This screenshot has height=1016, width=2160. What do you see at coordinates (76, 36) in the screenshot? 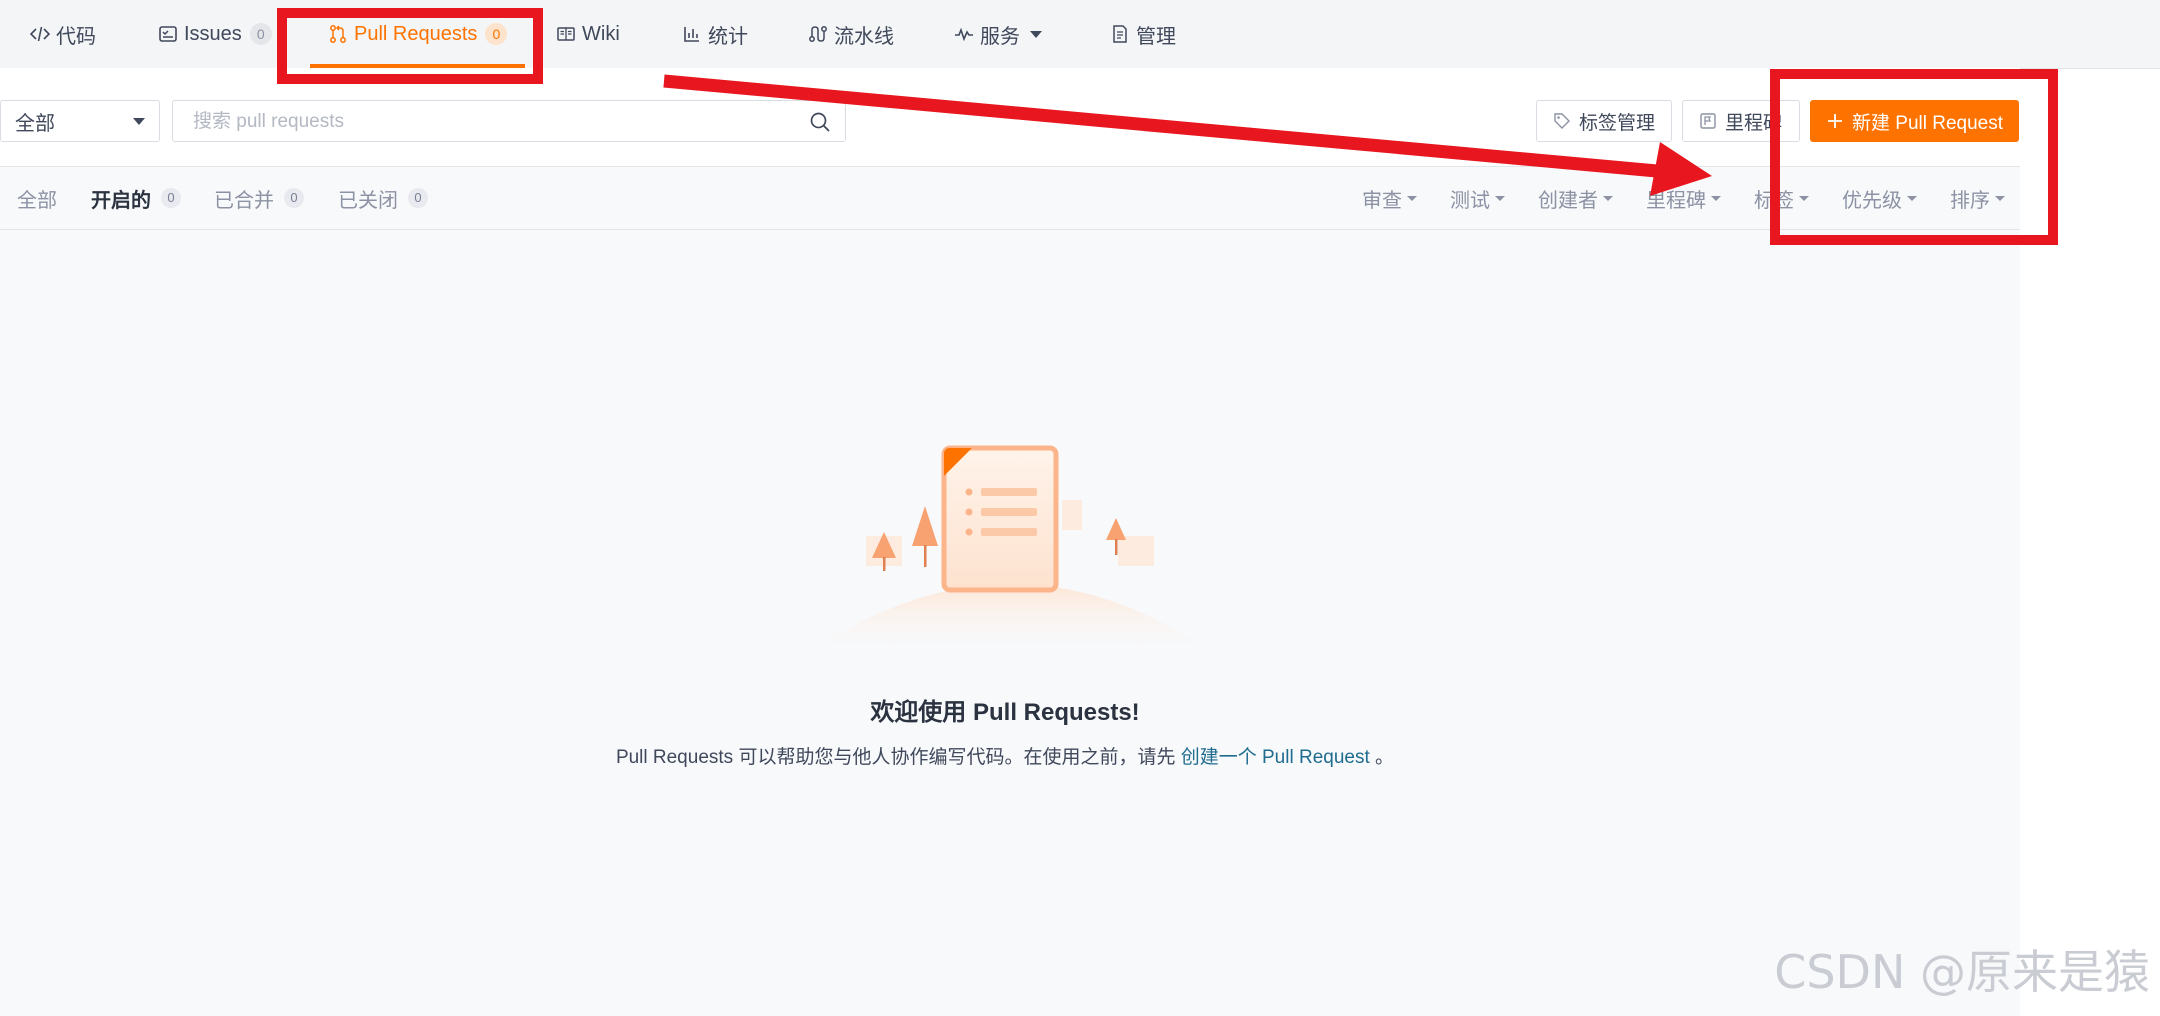
I see `tab-code-label: 代码` at bounding box center [76, 36].